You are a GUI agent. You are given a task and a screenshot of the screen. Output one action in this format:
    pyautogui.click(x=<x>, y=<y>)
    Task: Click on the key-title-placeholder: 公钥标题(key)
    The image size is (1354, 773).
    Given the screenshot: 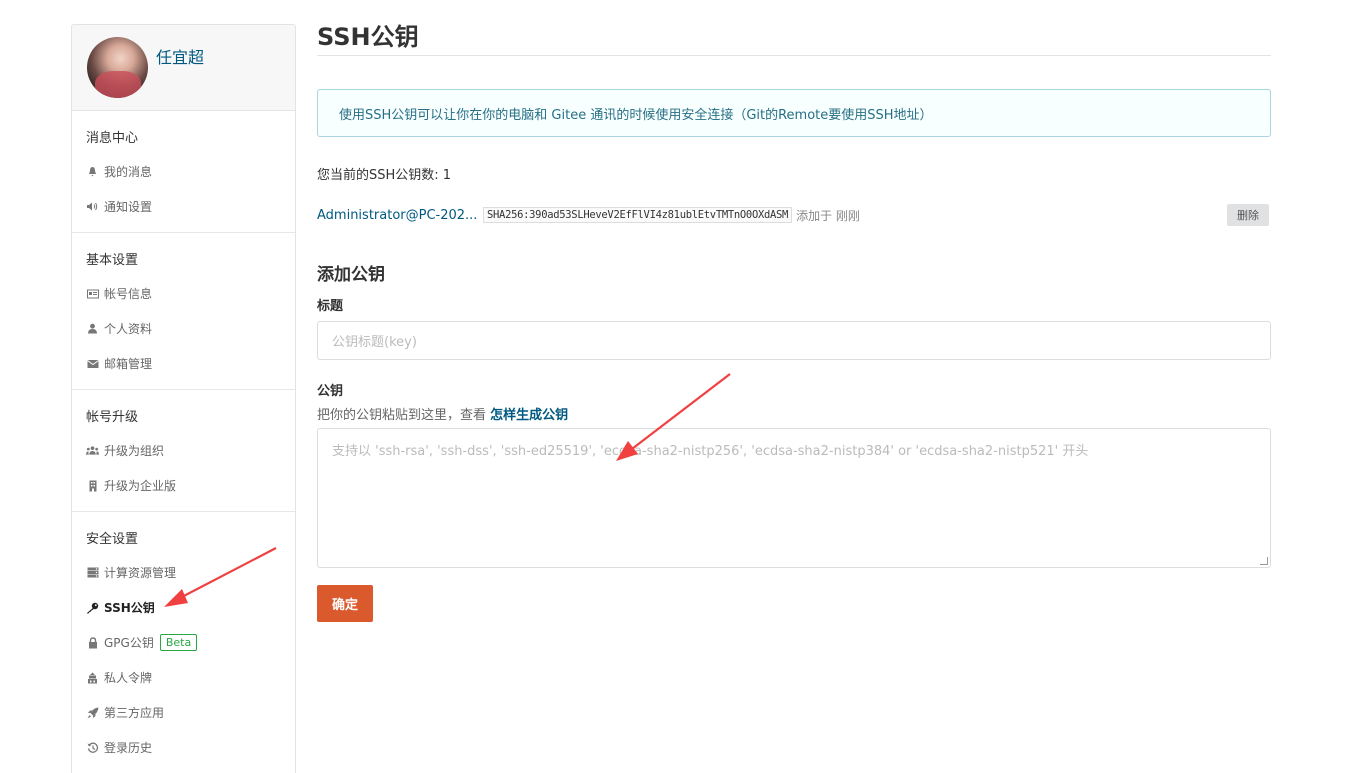 What is the action you would take?
    pyautogui.click(x=374, y=342)
    